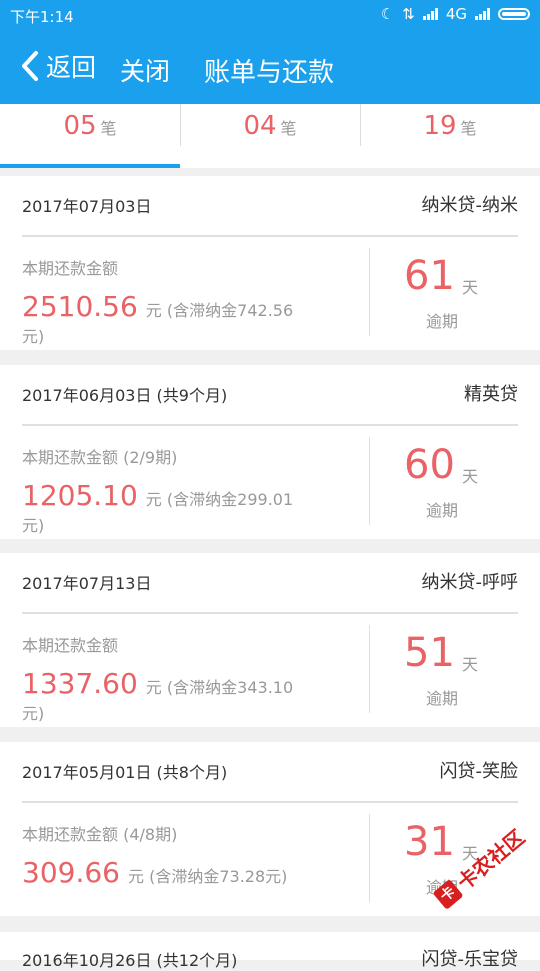 The height and width of the screenshot is (971, 540). I want to click on amount-label: 本期还款金额 (4/8期), so click(100, 834).